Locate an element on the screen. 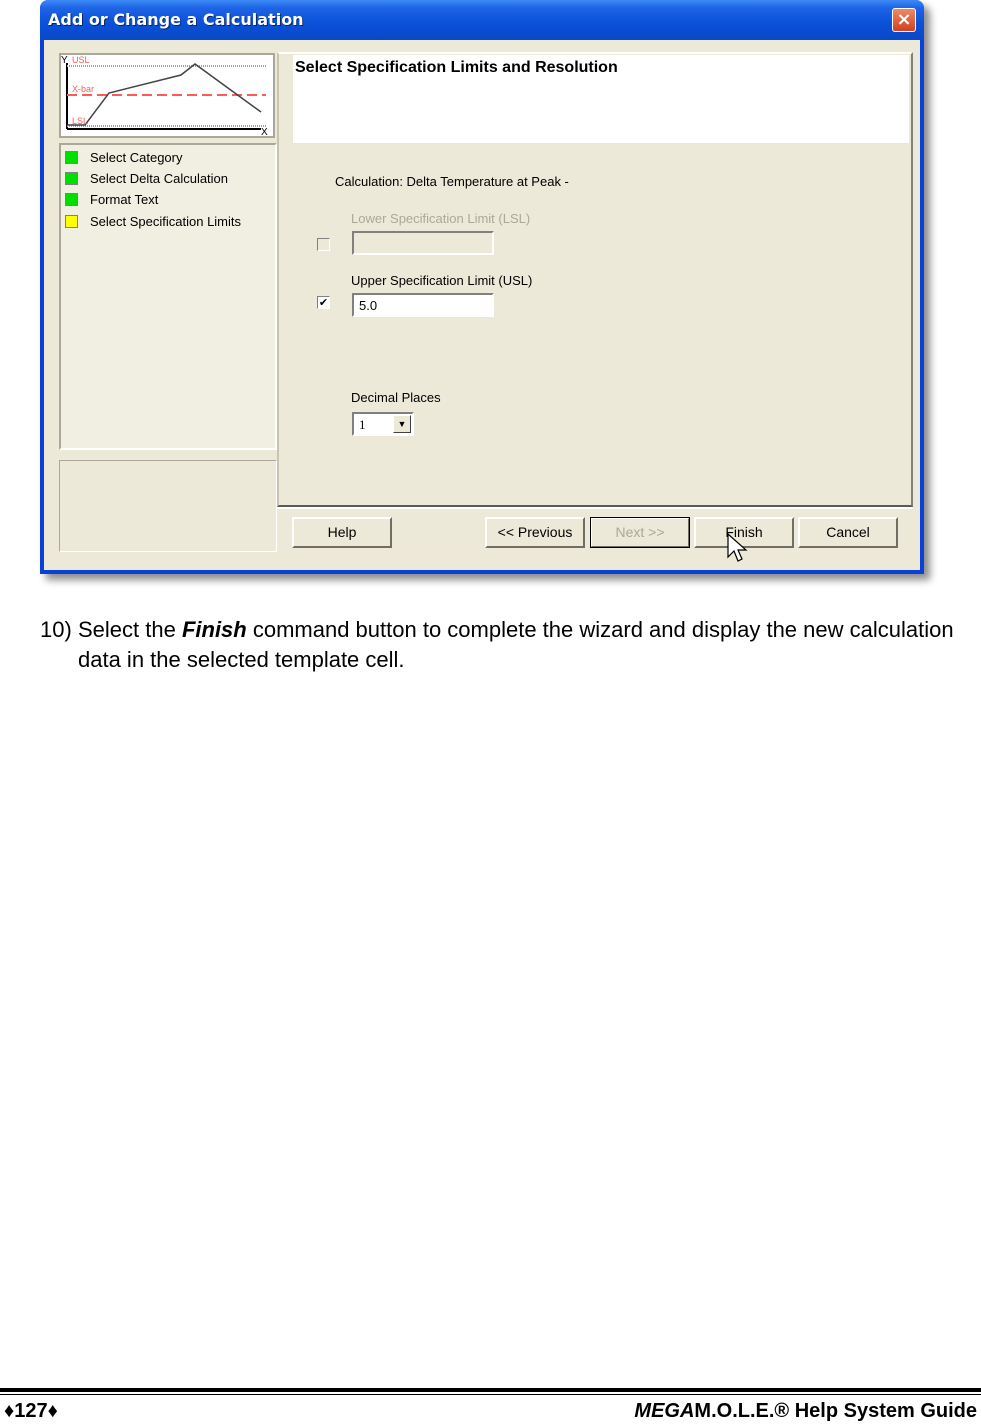  window-title: Add or Change a Calculation is located at coordinates (176, 19).